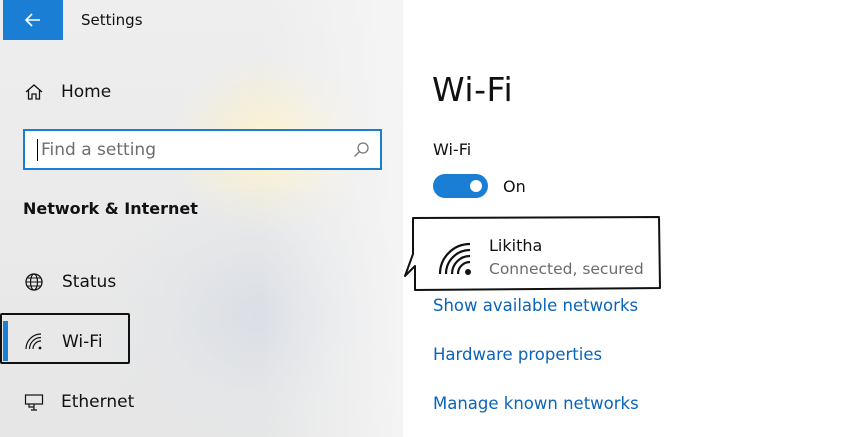 This screenshot has height=437, width=845. What do you see at coordinates (86, 92) in the screenshot?
I see `sidebar-item-label: Home` at bounding box center [86, 92].